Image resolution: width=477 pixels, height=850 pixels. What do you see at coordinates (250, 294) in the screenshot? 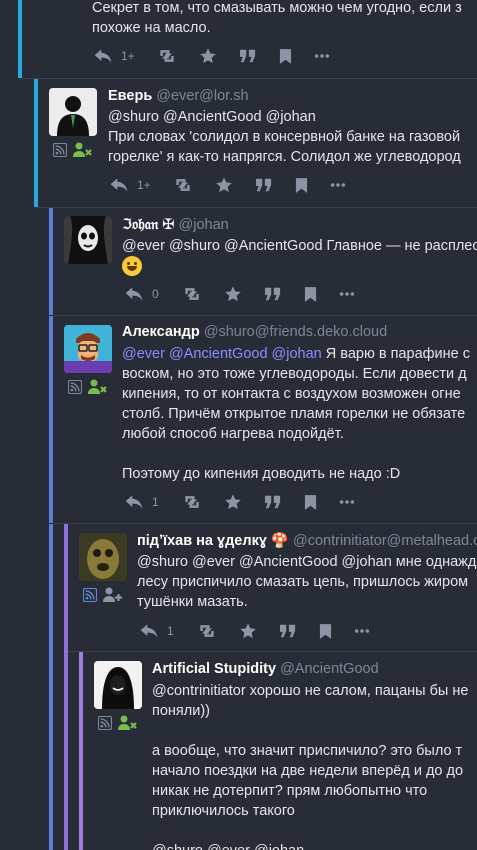
I see `post-actions: 0` at bounding box center [250, 294].